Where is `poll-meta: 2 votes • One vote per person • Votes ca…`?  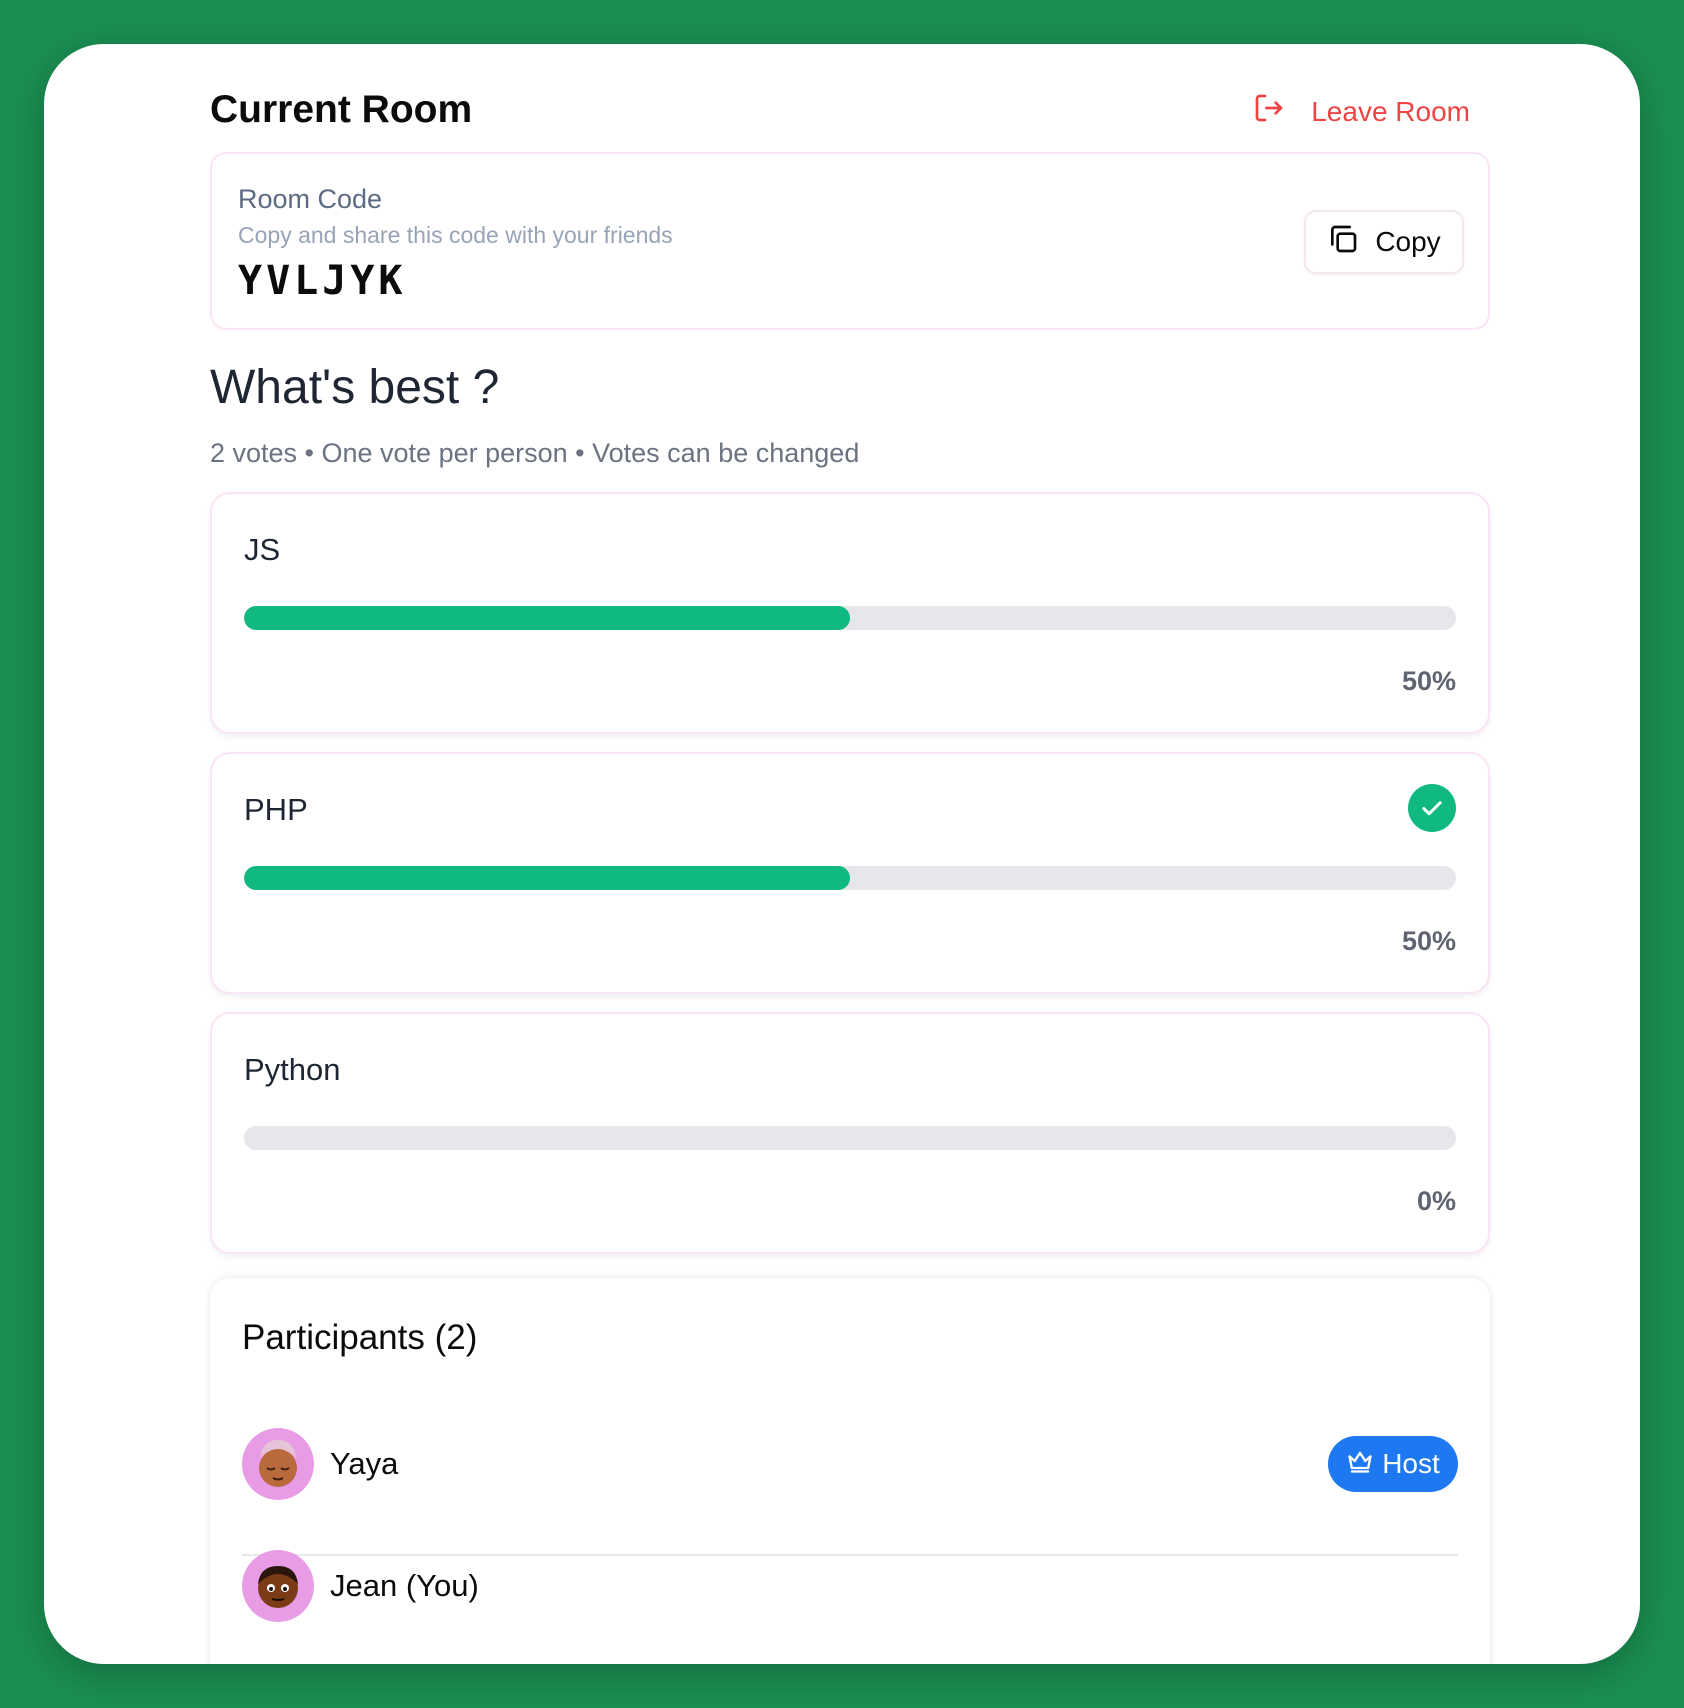 poll-meta: 2 votes • One vote per person • Votes ca… is located at coordinates (535, 453).